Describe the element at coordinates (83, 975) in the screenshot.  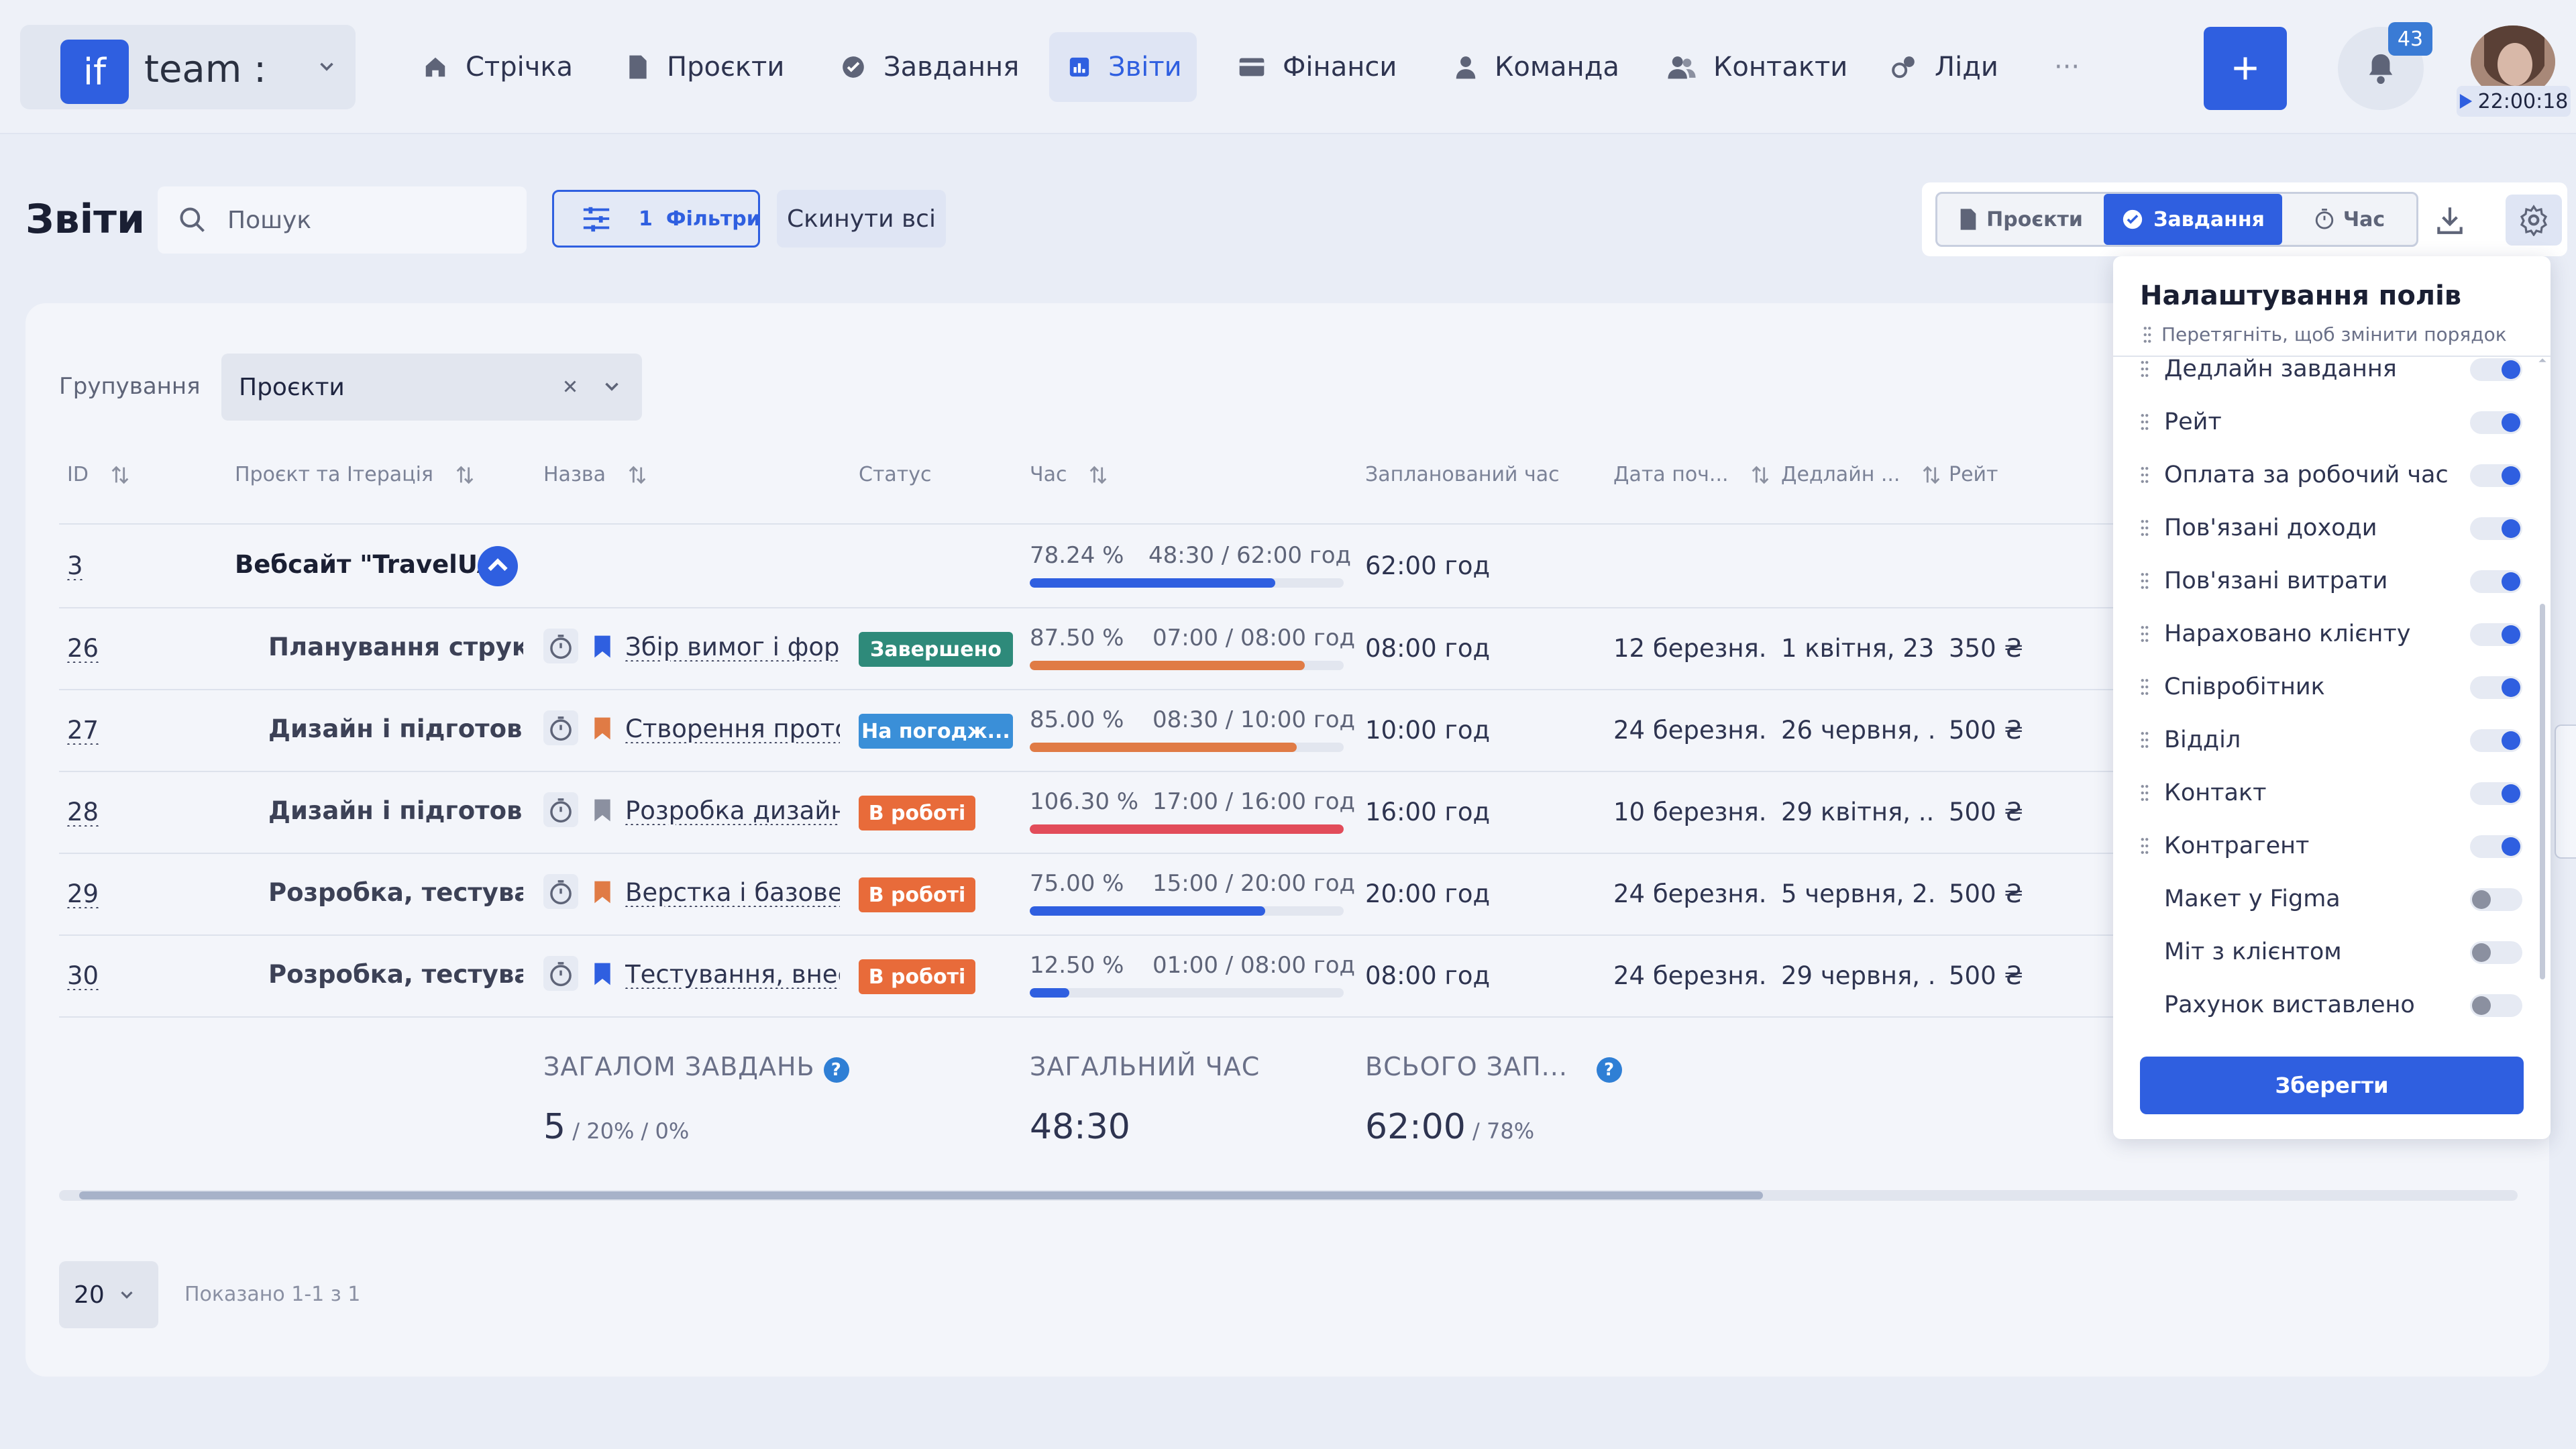
I see `task-id: 30` at that location.